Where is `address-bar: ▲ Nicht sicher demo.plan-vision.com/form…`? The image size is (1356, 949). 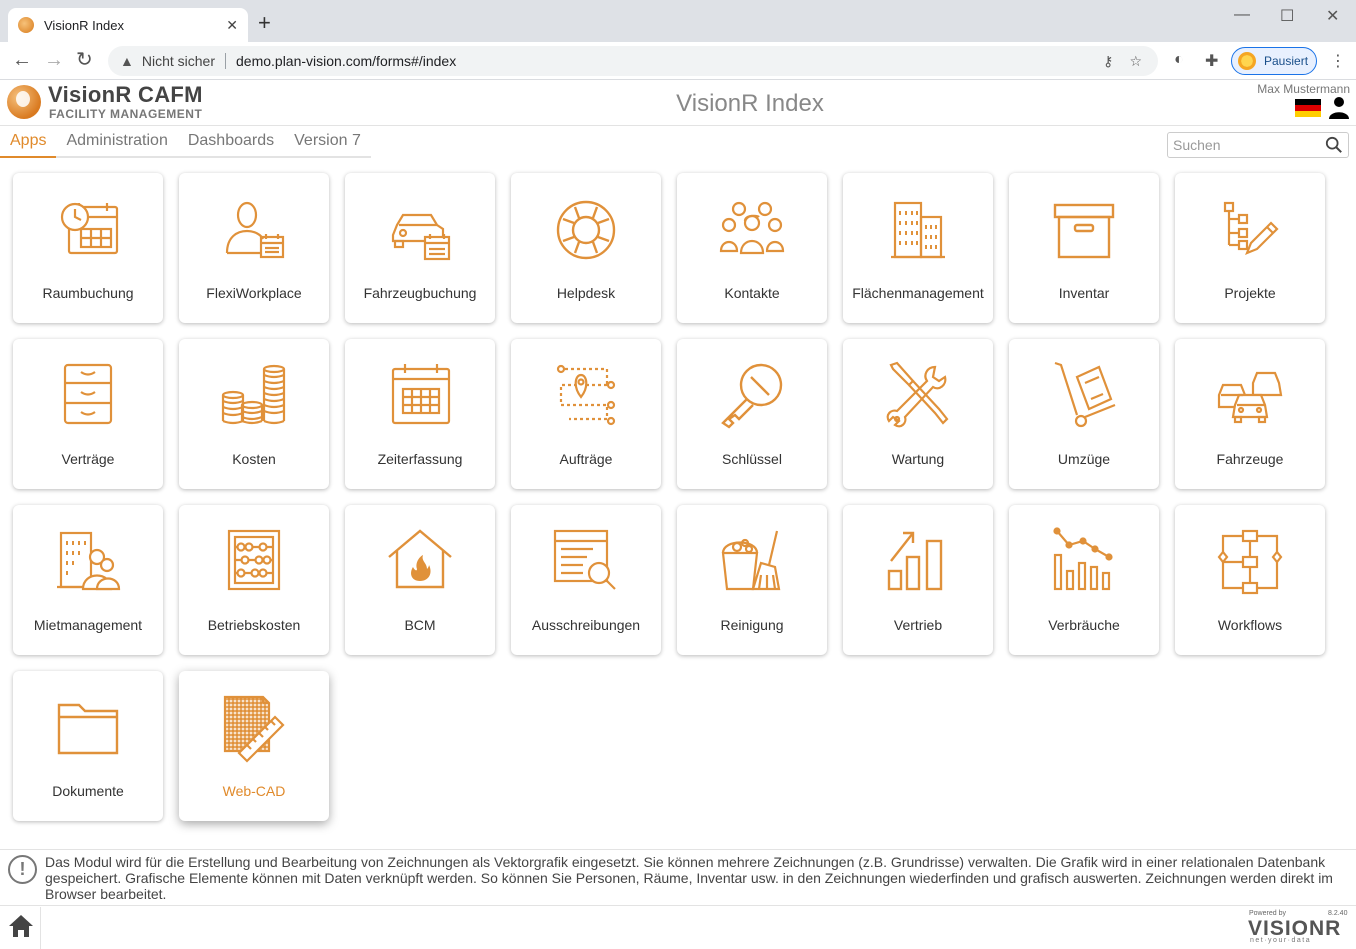
address-bar: ▲ Nicht sicher demo.plan-vision.com/form… is located at coordinates (633, 61).